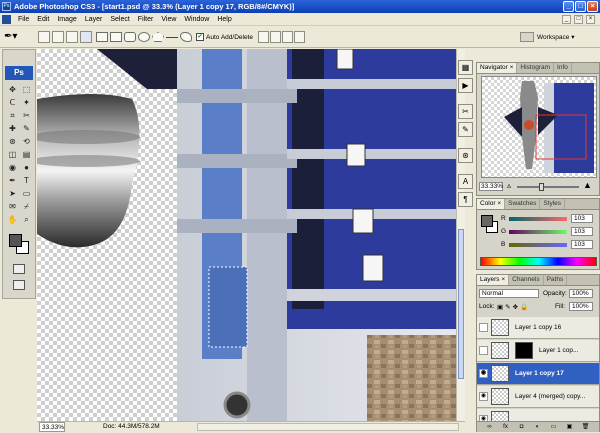 The image size is (600, 433). What do you see at coordinates (527, 37) in the screenshot?
I see `workspace-icon` at bounding box center [527, 37].